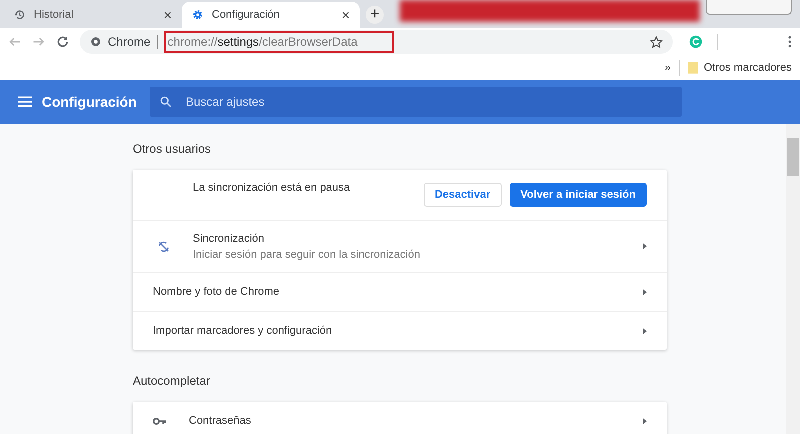 This screenshot has height=434, width=800. Describe the element at coordinates (96, 42) in the screenshot. I see `chrome-icon` at that location.